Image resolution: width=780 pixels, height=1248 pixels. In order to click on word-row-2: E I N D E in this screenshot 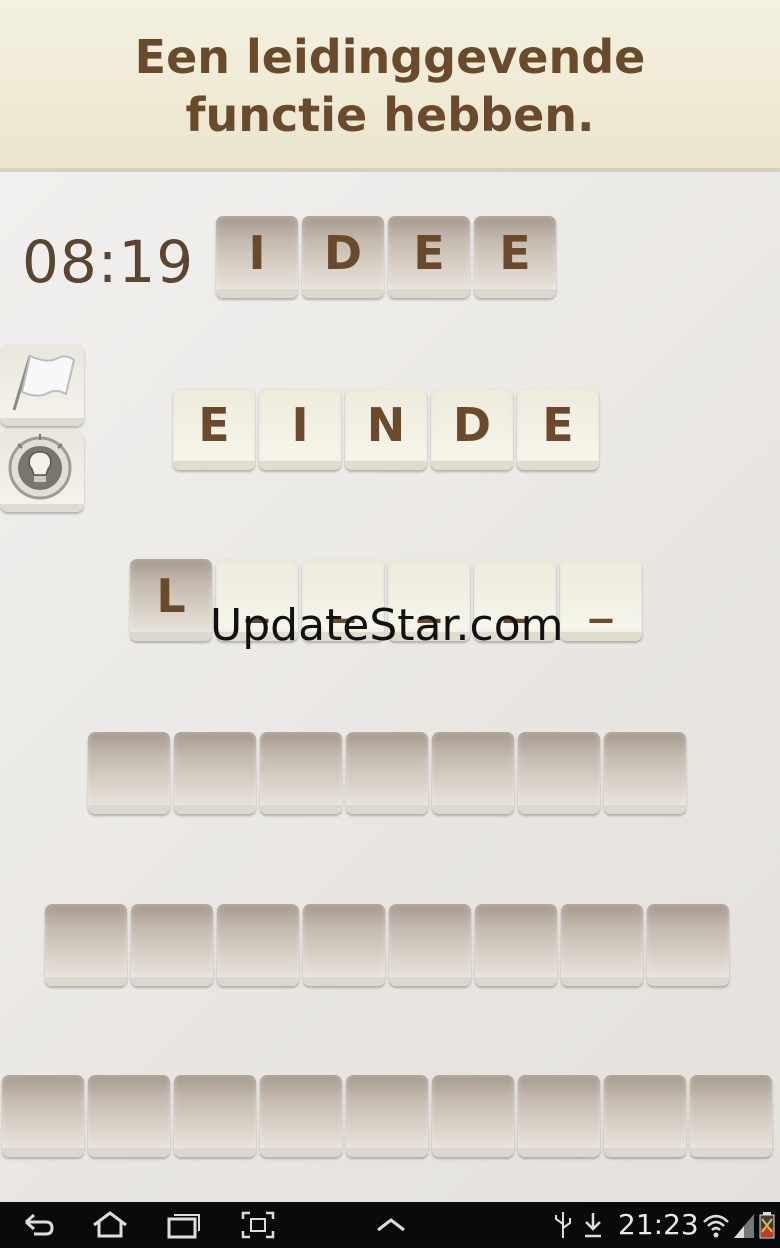, I will do `click(388, 430)`.